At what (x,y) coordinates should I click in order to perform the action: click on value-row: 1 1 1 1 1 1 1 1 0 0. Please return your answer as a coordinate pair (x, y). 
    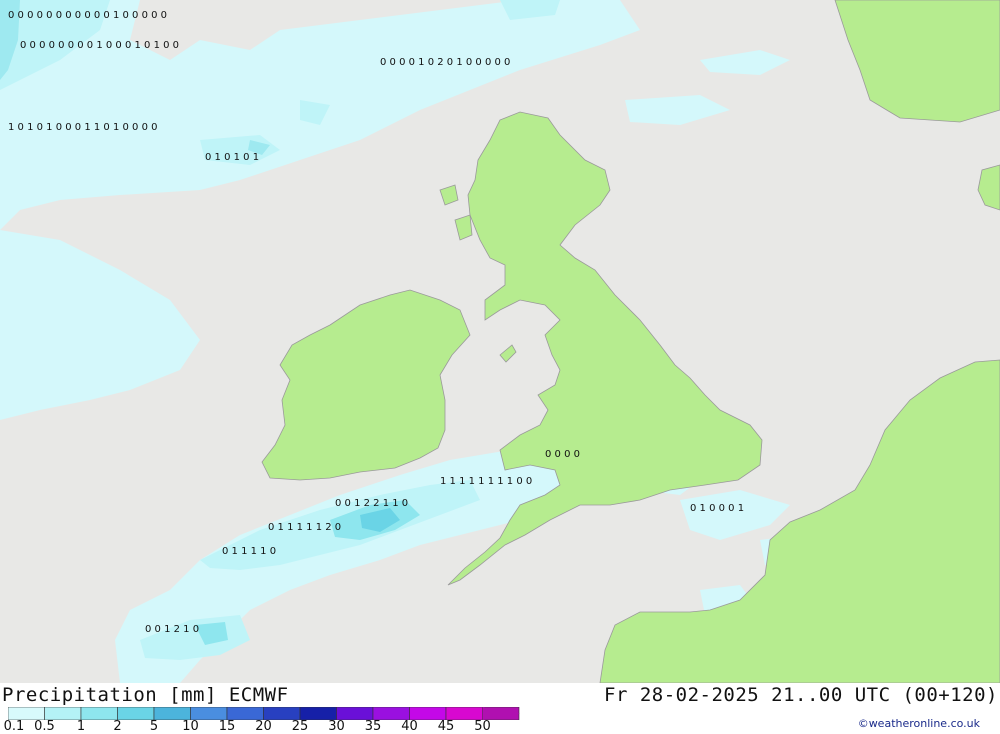
    Looking at the image, I should click on (486, 481).